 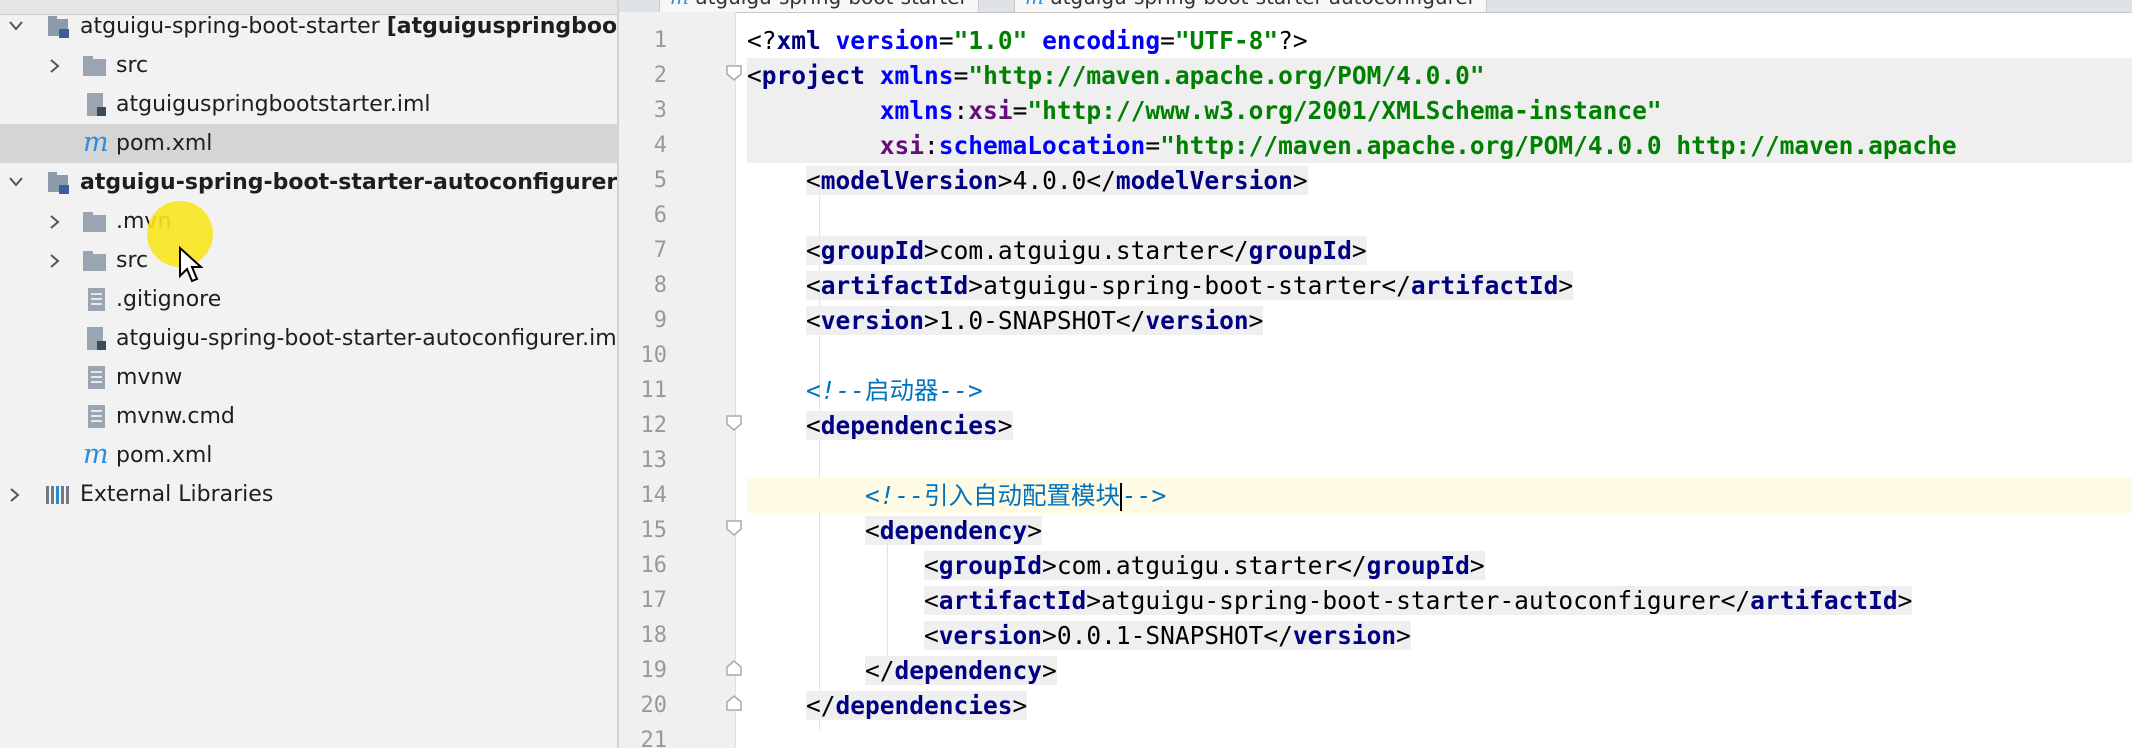 What do you see at coordinates (273, 104) in the screenshot?
I see `tree-item-label: atguiguspringbootstarter.iml` at bounding box center [273, 104].